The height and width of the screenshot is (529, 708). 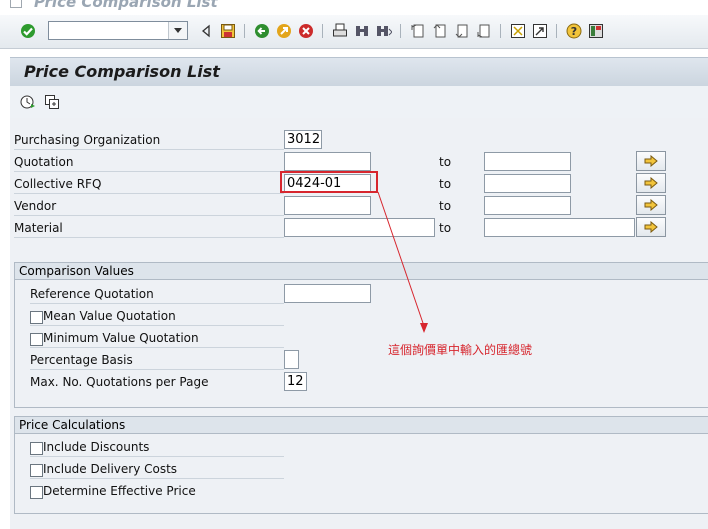 I want to click on material-from-field, so click(x=359, y=227).